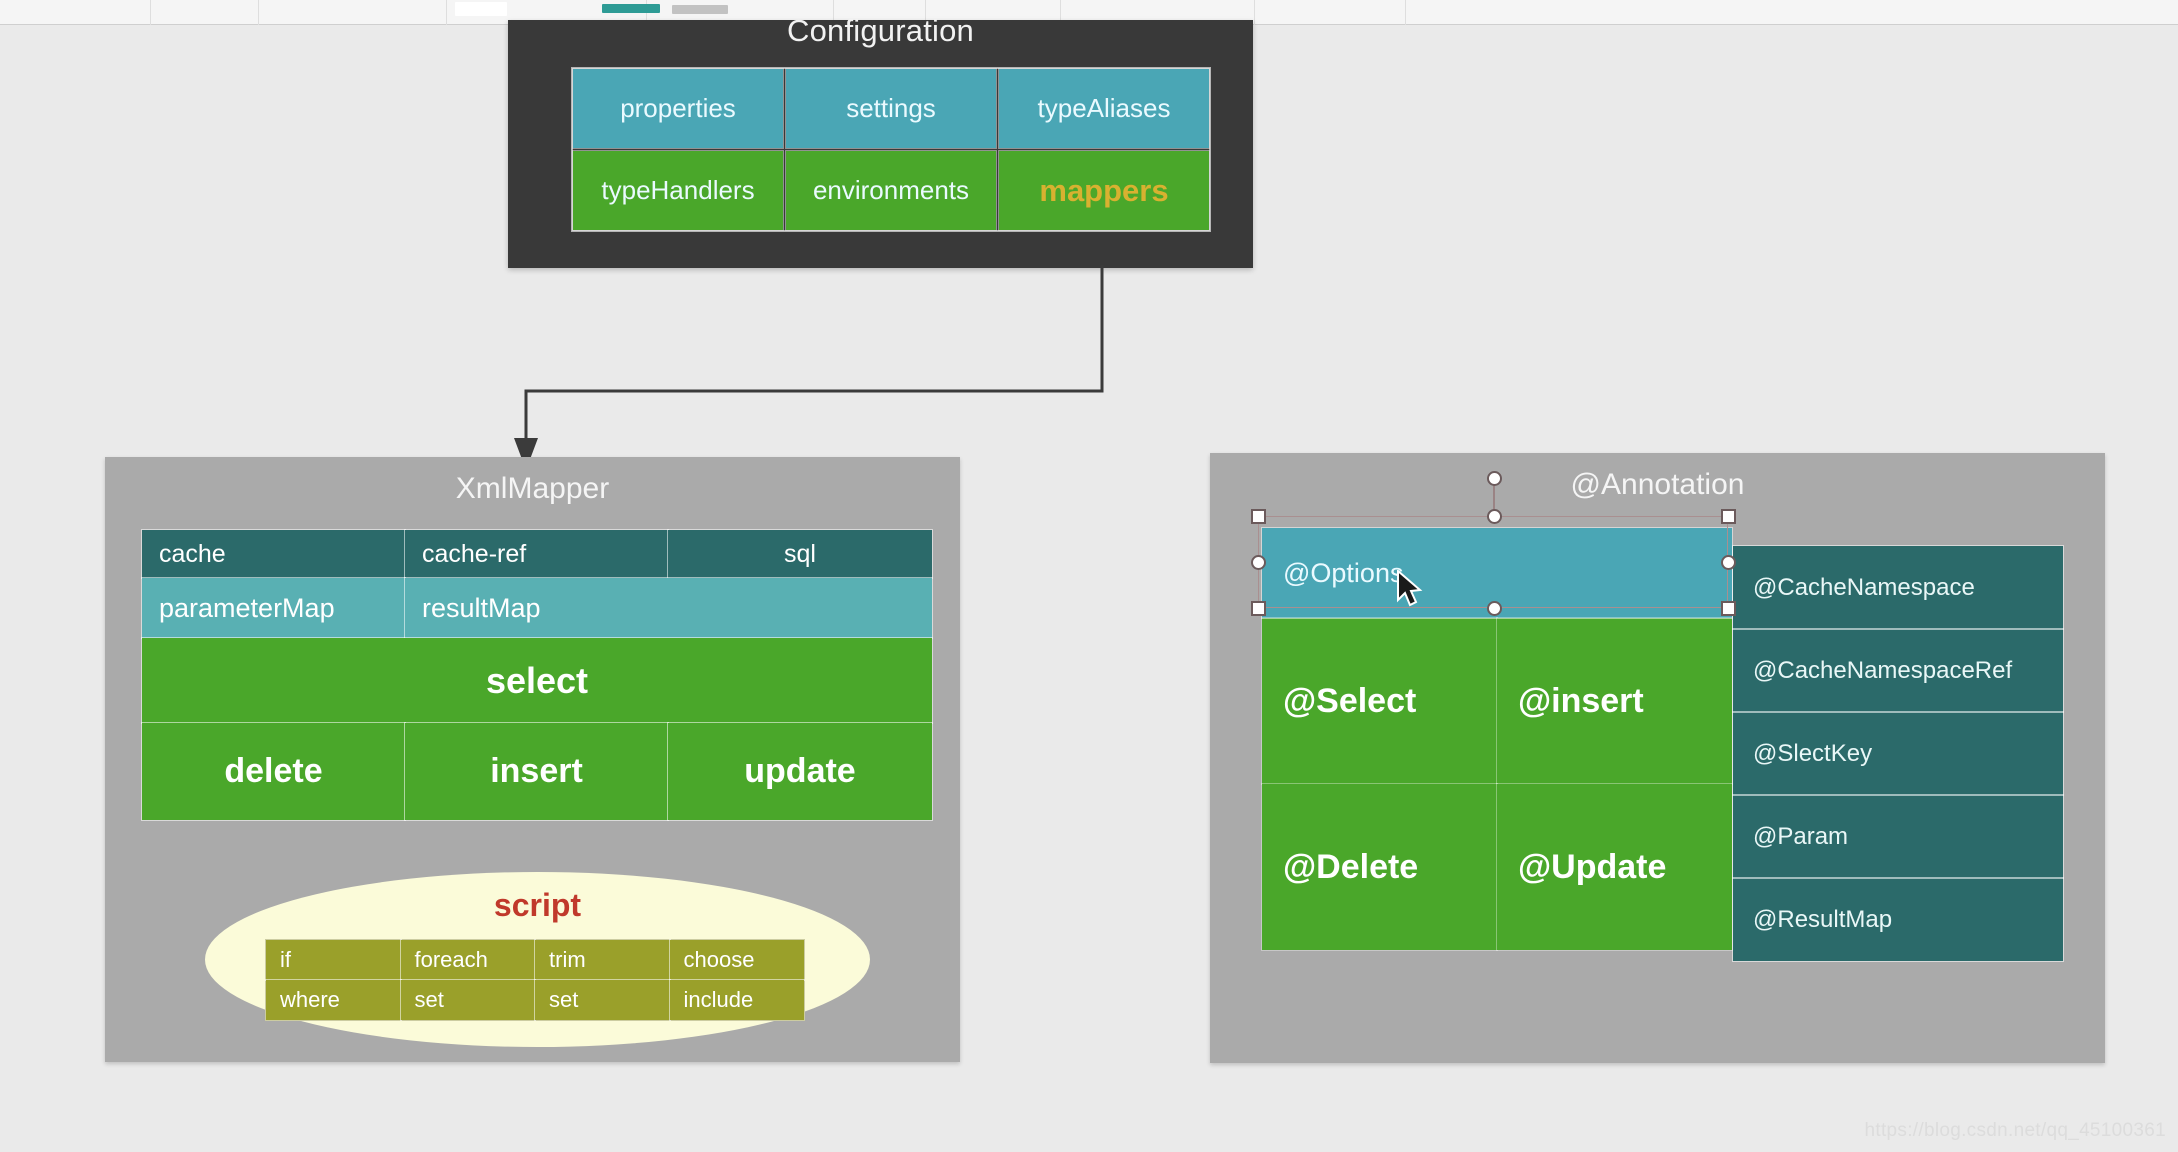 This screenshot has width=2178, height=1152. What do you see at coordinates (1898, 670) in the screenshot?
I see `annotation-cell-cachenamespaceref: @CacheNamespaceRef` at bounding box center [1898, 670].